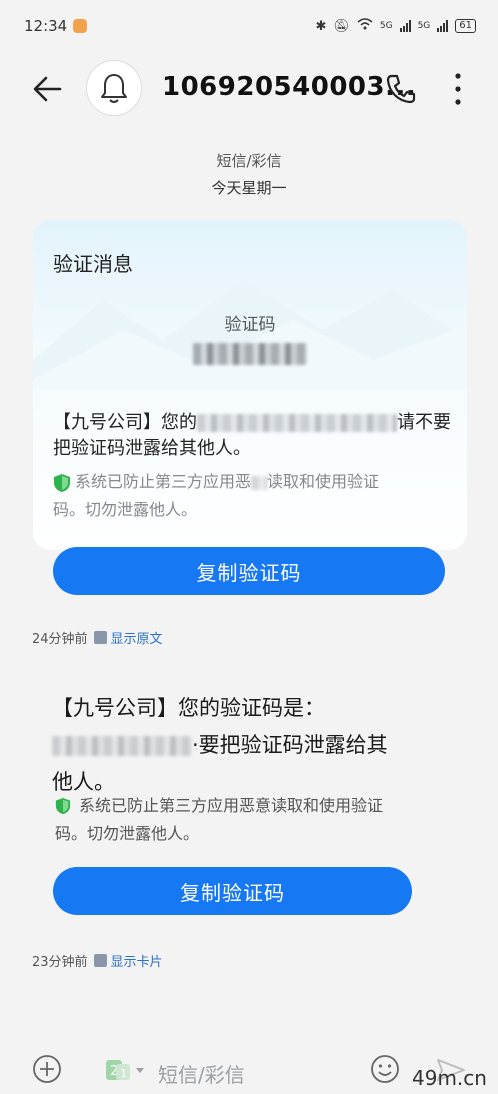  I want to click on card-message-text: 【九号公司】您的 请不要 把验证码泄露给其他人。, so click(253, 436).